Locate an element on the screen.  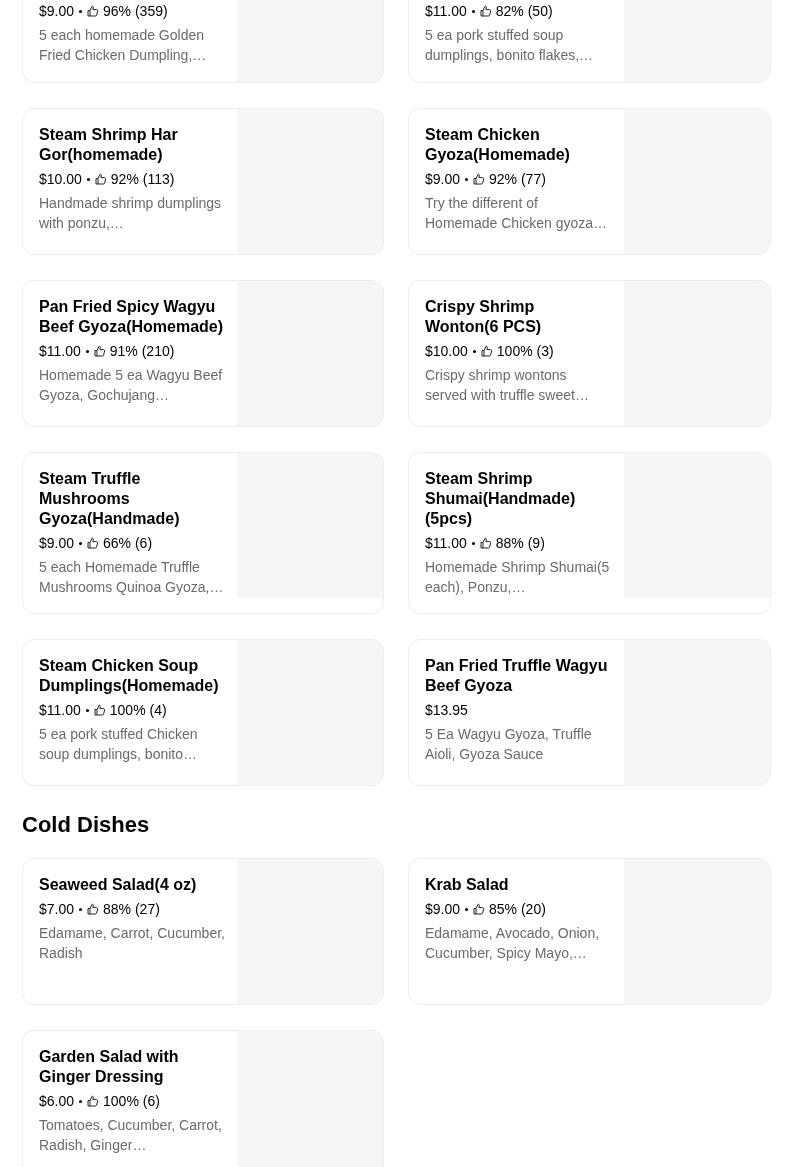
menu-item-card: Pan Fried Truffle Wagyu Beef Gyoza $13.95 5 Ea Wagyu Gyoza, Truffle Aioli, Gyoza Sauce is located at coordinates (589, 712).